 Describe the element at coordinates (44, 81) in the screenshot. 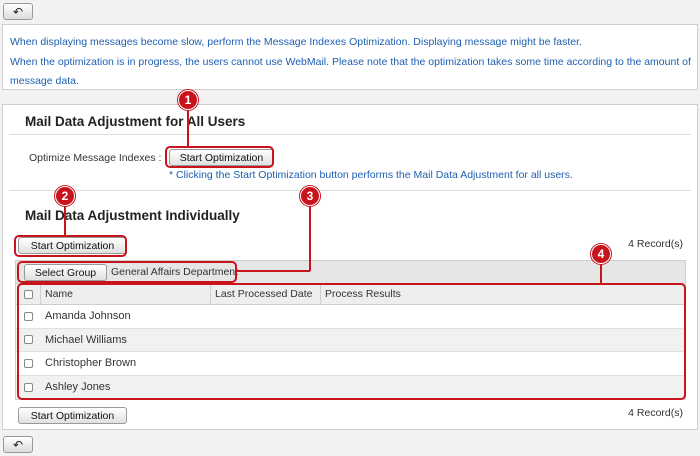

I see `info-line-3: message data.` at that location.